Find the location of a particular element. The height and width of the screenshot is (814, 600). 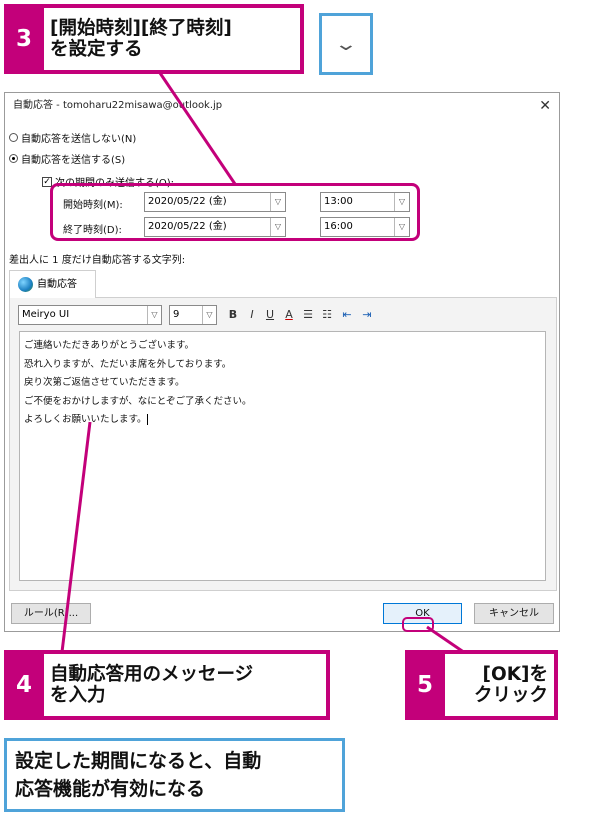

note-line: 応答機能が有効になる is located at coordinates (110, 789).